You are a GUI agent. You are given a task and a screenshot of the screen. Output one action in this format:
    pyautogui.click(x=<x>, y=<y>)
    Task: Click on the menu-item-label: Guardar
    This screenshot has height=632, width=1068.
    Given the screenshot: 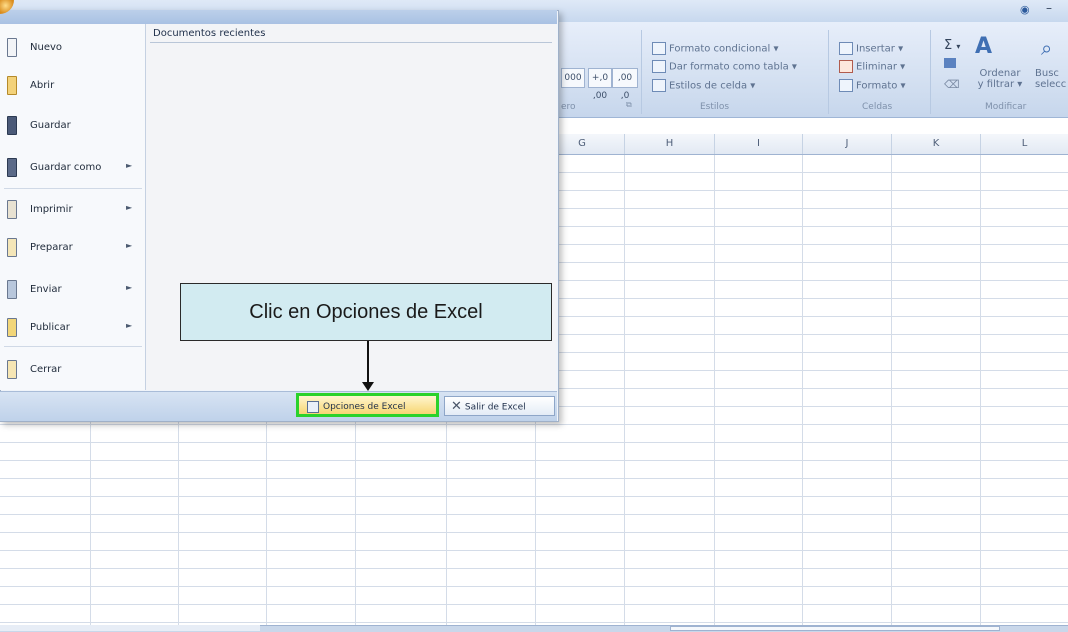 What is the action you would take?
    pyautogui.click(x=50, y=125)
    